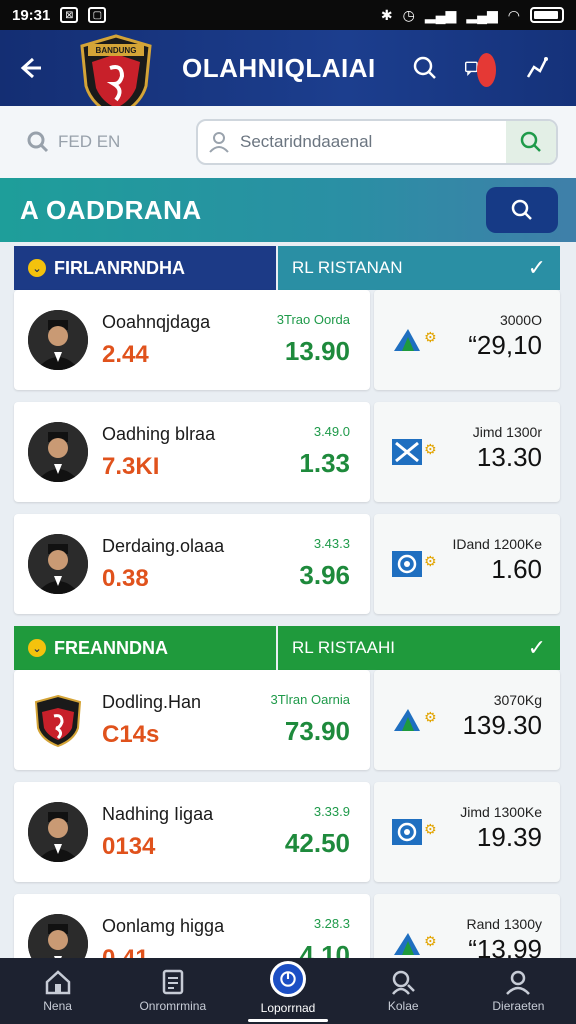 Image resolution: width=576 pixels, height=1024 pixels. Describe the element at coordinates (505, 345) in the screenshot. I see `price-value: “29,10` at that location.